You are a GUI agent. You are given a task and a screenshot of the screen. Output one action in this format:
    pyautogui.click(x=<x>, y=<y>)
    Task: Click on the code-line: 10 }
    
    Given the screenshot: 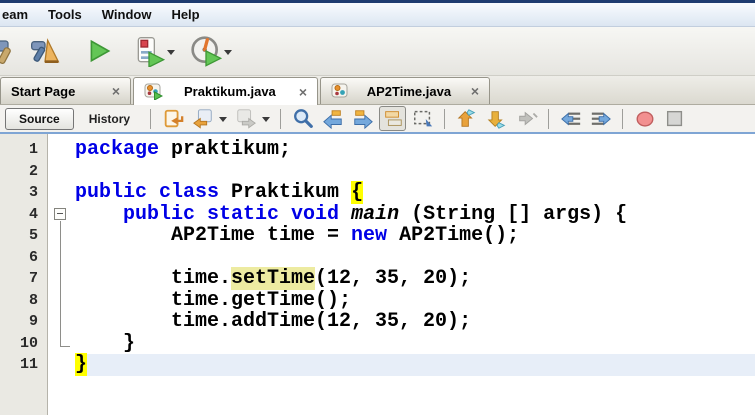 What is the action you would take?
    pyautogui.click(x=377, y=343)
    